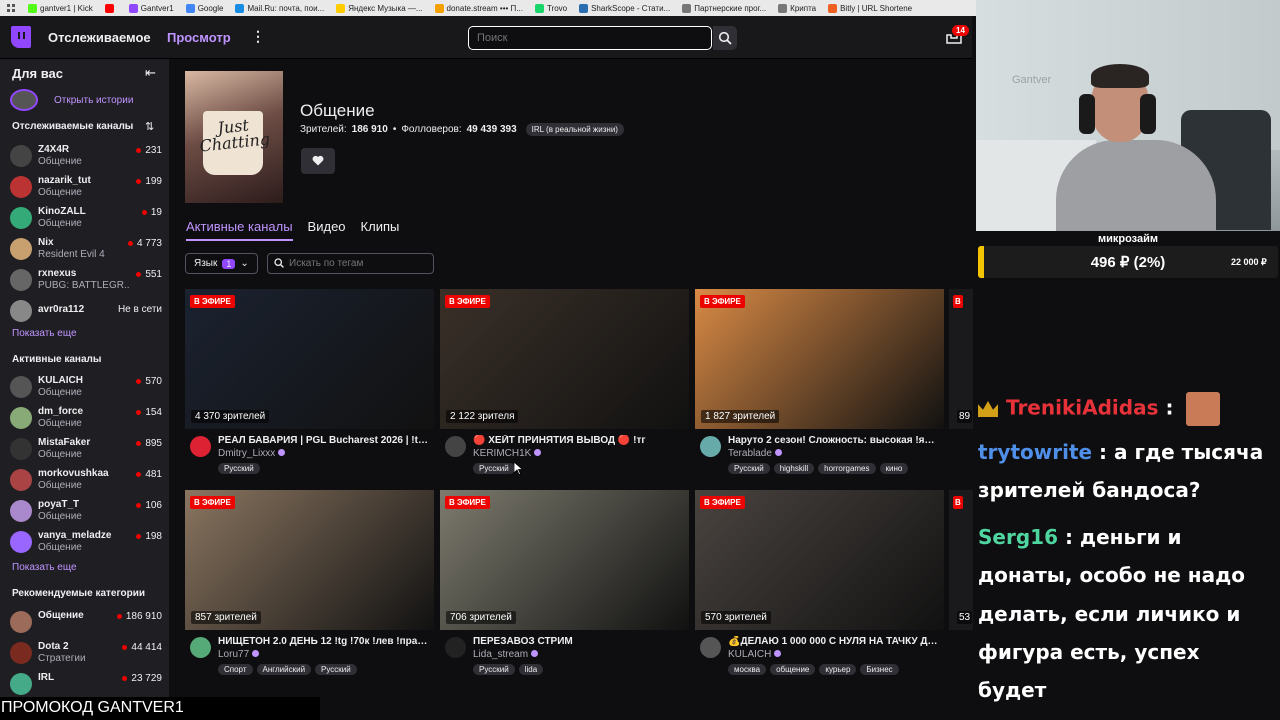 This screenshot has height=720, width=1280. I want to click on bookmark-label: Bitly | URL Shortene, so click(876, 8).